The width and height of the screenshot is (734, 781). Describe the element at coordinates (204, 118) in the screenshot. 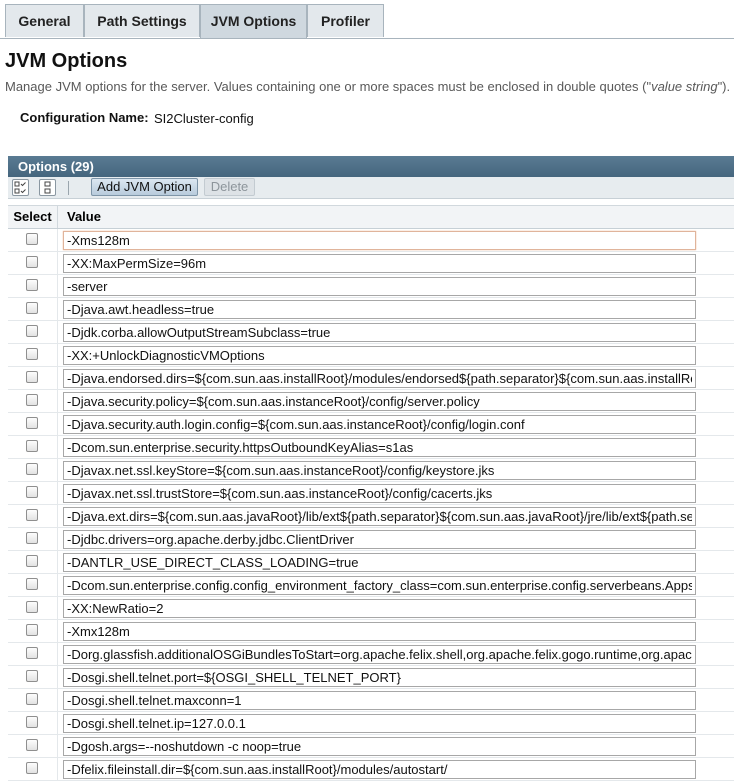

I see `config-name-value: SI2Cluster-config` at that location.